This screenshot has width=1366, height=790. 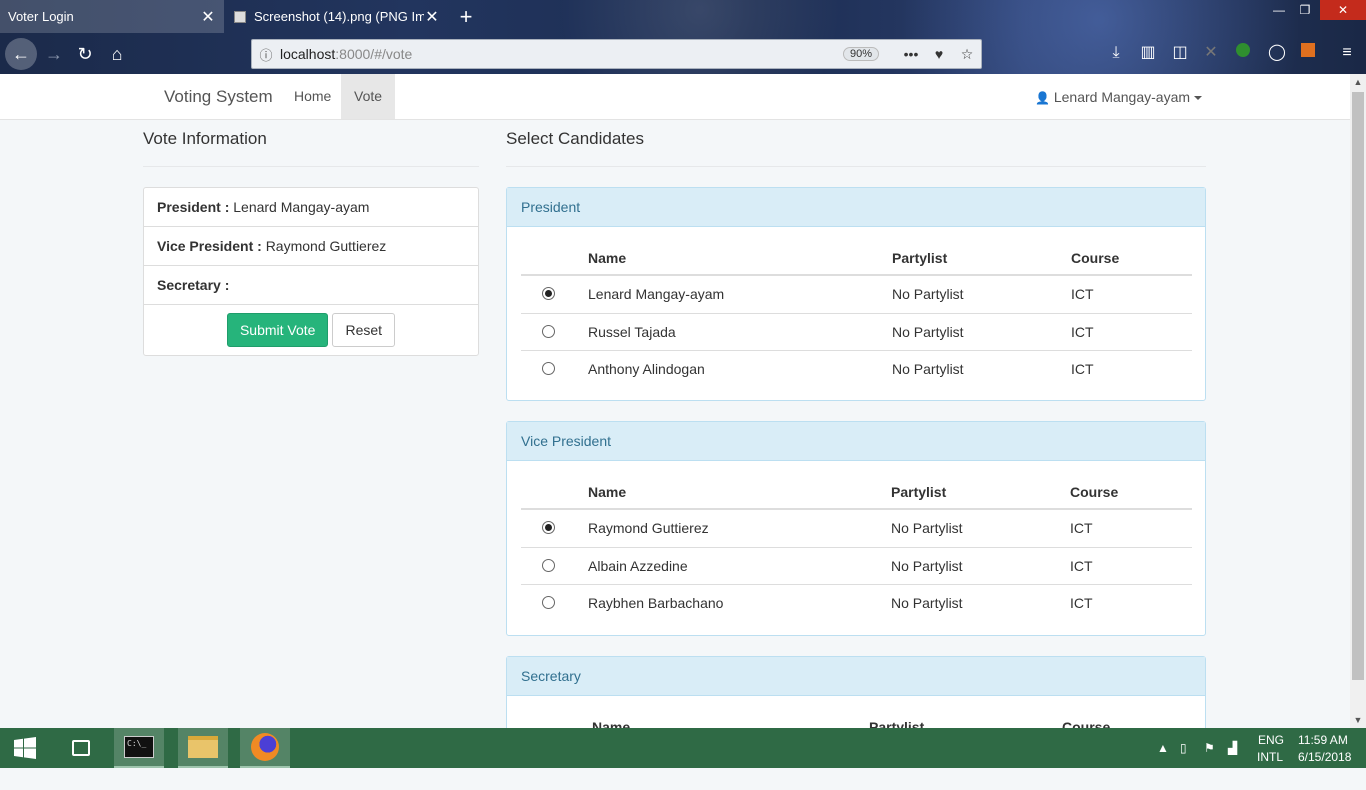 What do you see at coordinates (1183, 748) in the screenshot?
I see `device-icon: ▯` at bounding box center [1183, 748].